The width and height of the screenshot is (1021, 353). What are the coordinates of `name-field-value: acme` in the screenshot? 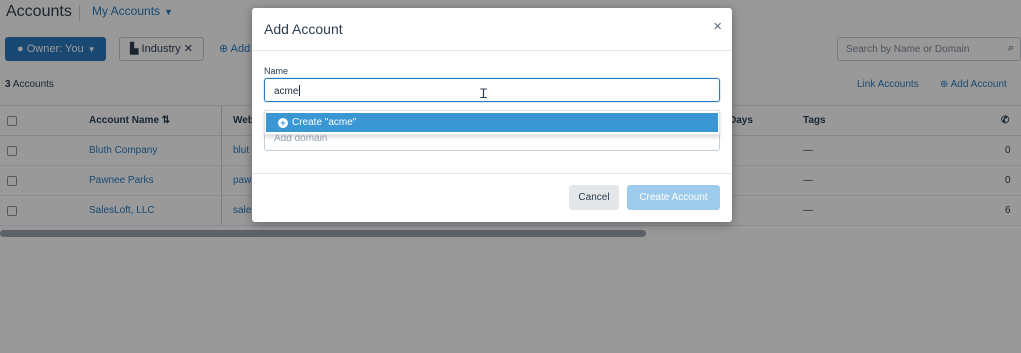 It's located at (286, 91).